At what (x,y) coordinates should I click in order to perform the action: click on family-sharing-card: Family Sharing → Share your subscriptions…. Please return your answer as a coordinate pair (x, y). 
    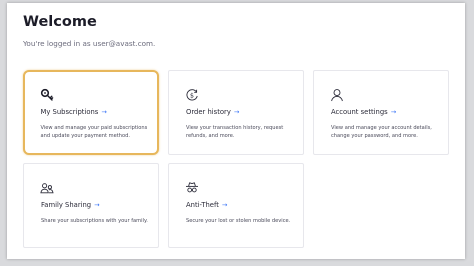
    Looking at the image, I should click on (91, 205).